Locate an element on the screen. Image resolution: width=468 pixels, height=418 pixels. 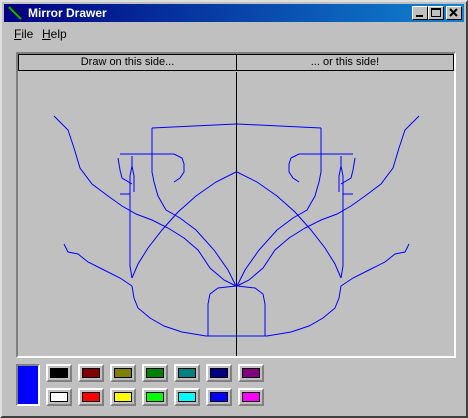
menu-help-mnemonic: H is located at coordinates (46, 34).